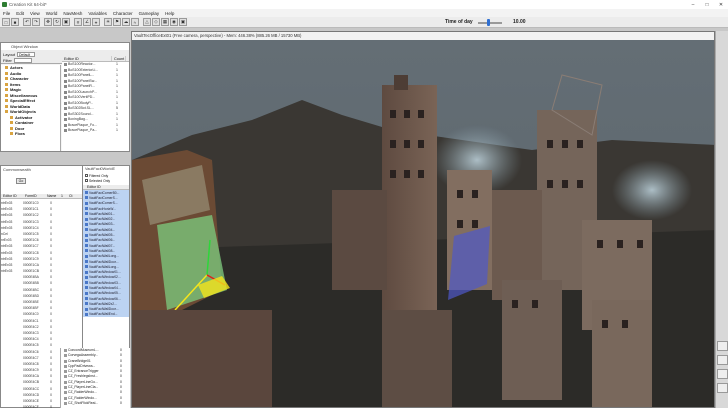  Describe the element at coordinates (693, 4) in the screenshot. I see `minimize-button: –` at that location.